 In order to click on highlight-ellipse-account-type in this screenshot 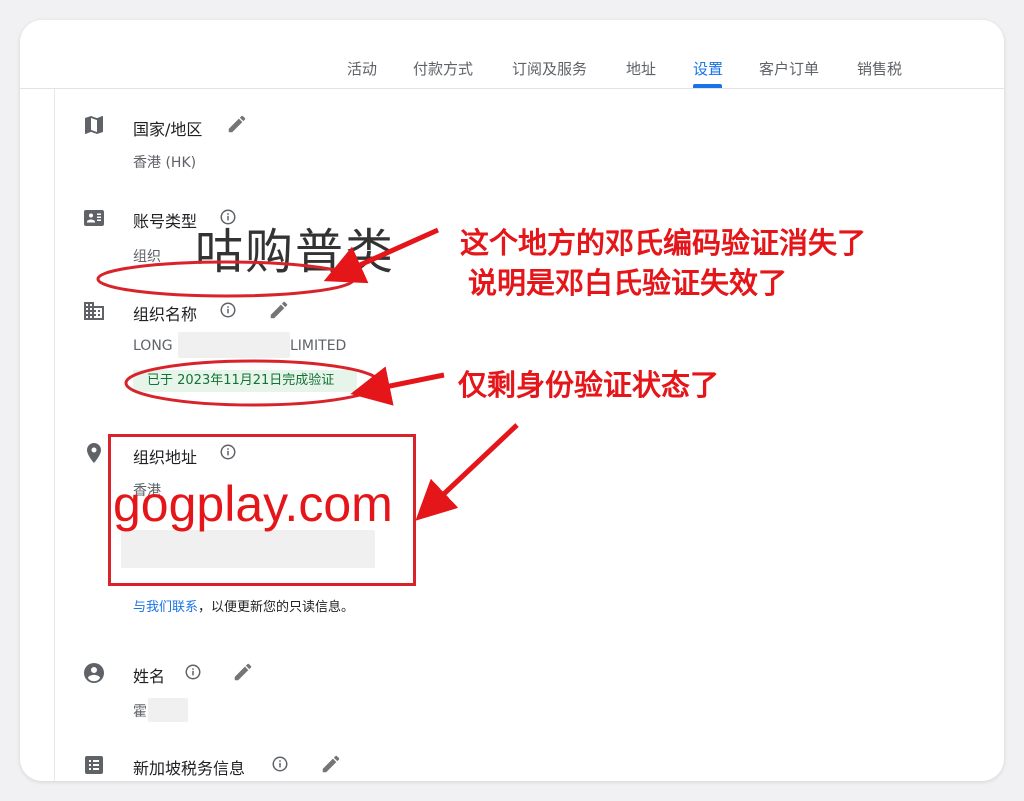, I will do `click(226, 279)`.